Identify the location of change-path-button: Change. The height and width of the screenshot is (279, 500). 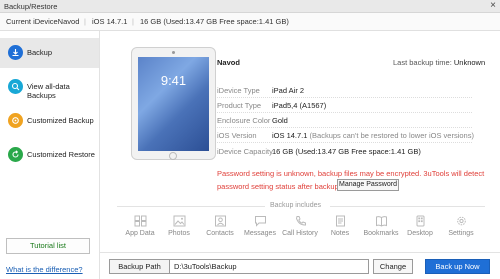
(393, 266).